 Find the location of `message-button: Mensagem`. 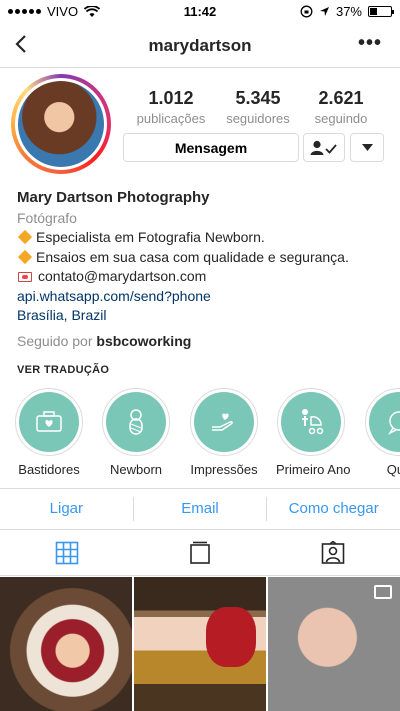

message-button: Mensagem is located at coordinates (211, 147).